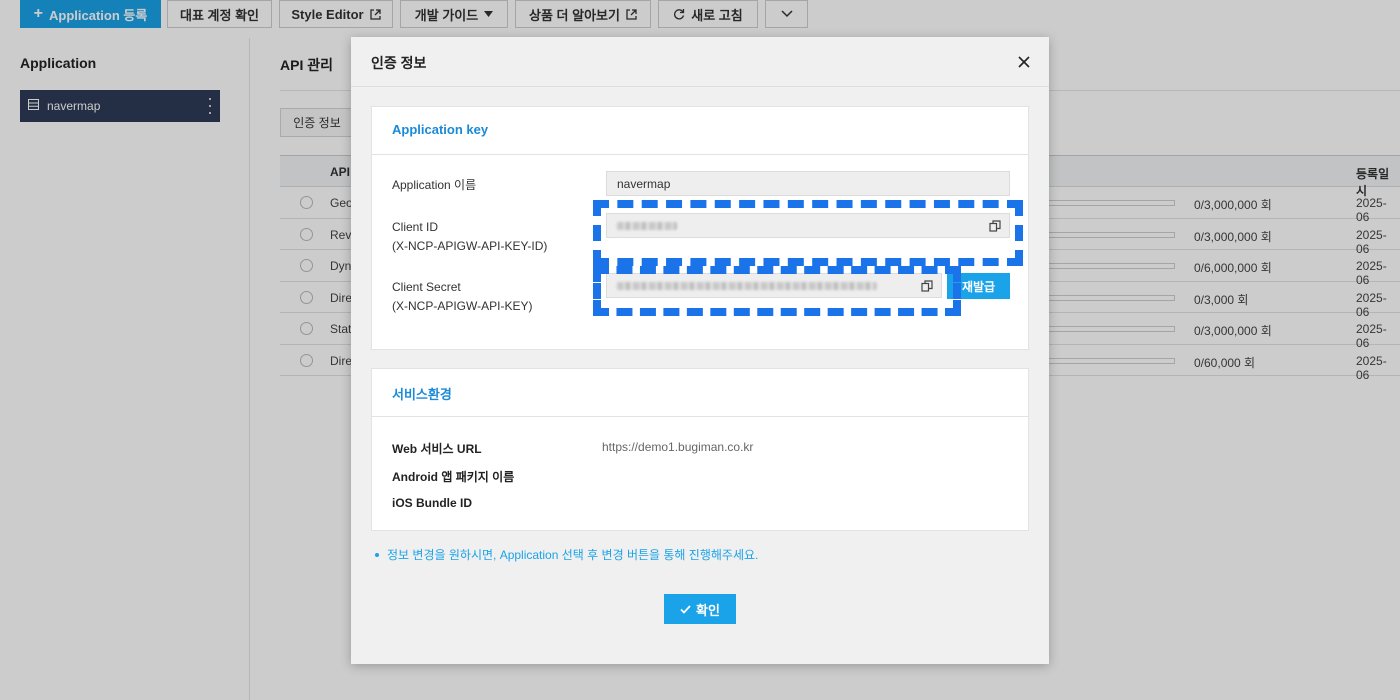 The width and height of the screenshot is (1400, 700). I want to click on client-id-label: Client ID (X-NCP-APIGW-API-KEY-ID), so click(470, 236).